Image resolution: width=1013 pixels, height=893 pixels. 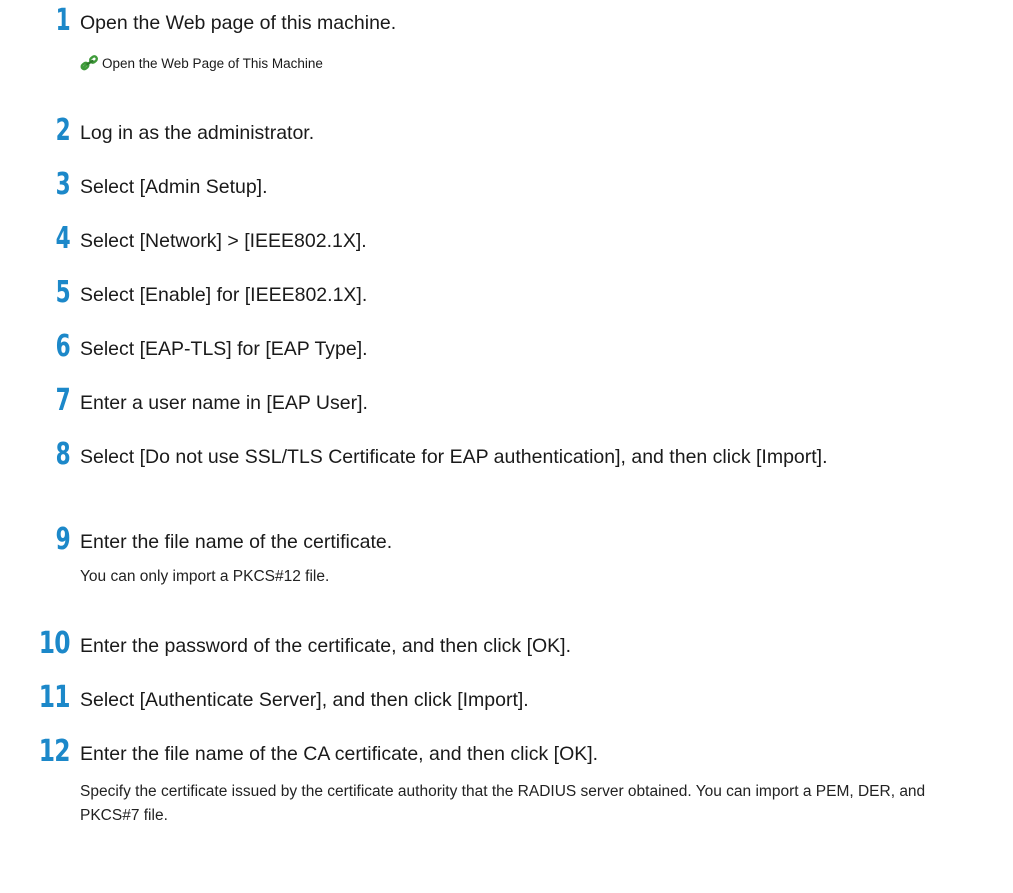 I want to click on step-number: 3, so click(x=63, y=184).